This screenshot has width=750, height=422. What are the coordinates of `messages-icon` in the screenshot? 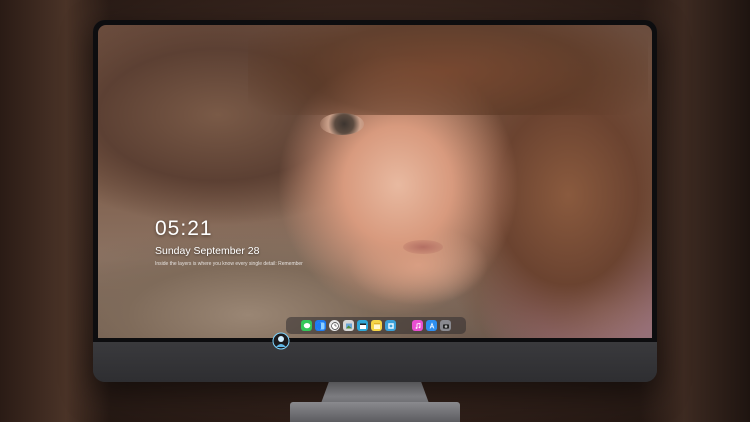 It's located at (306, 325).